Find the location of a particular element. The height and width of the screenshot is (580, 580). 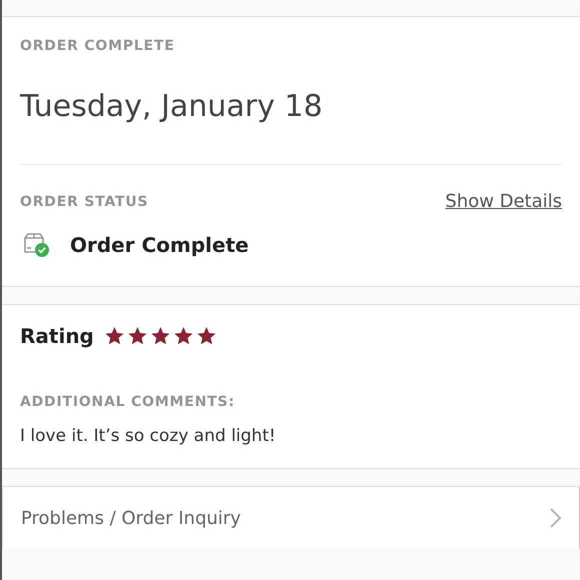

status-text: Order Complete is located at coordinates (159, 245).